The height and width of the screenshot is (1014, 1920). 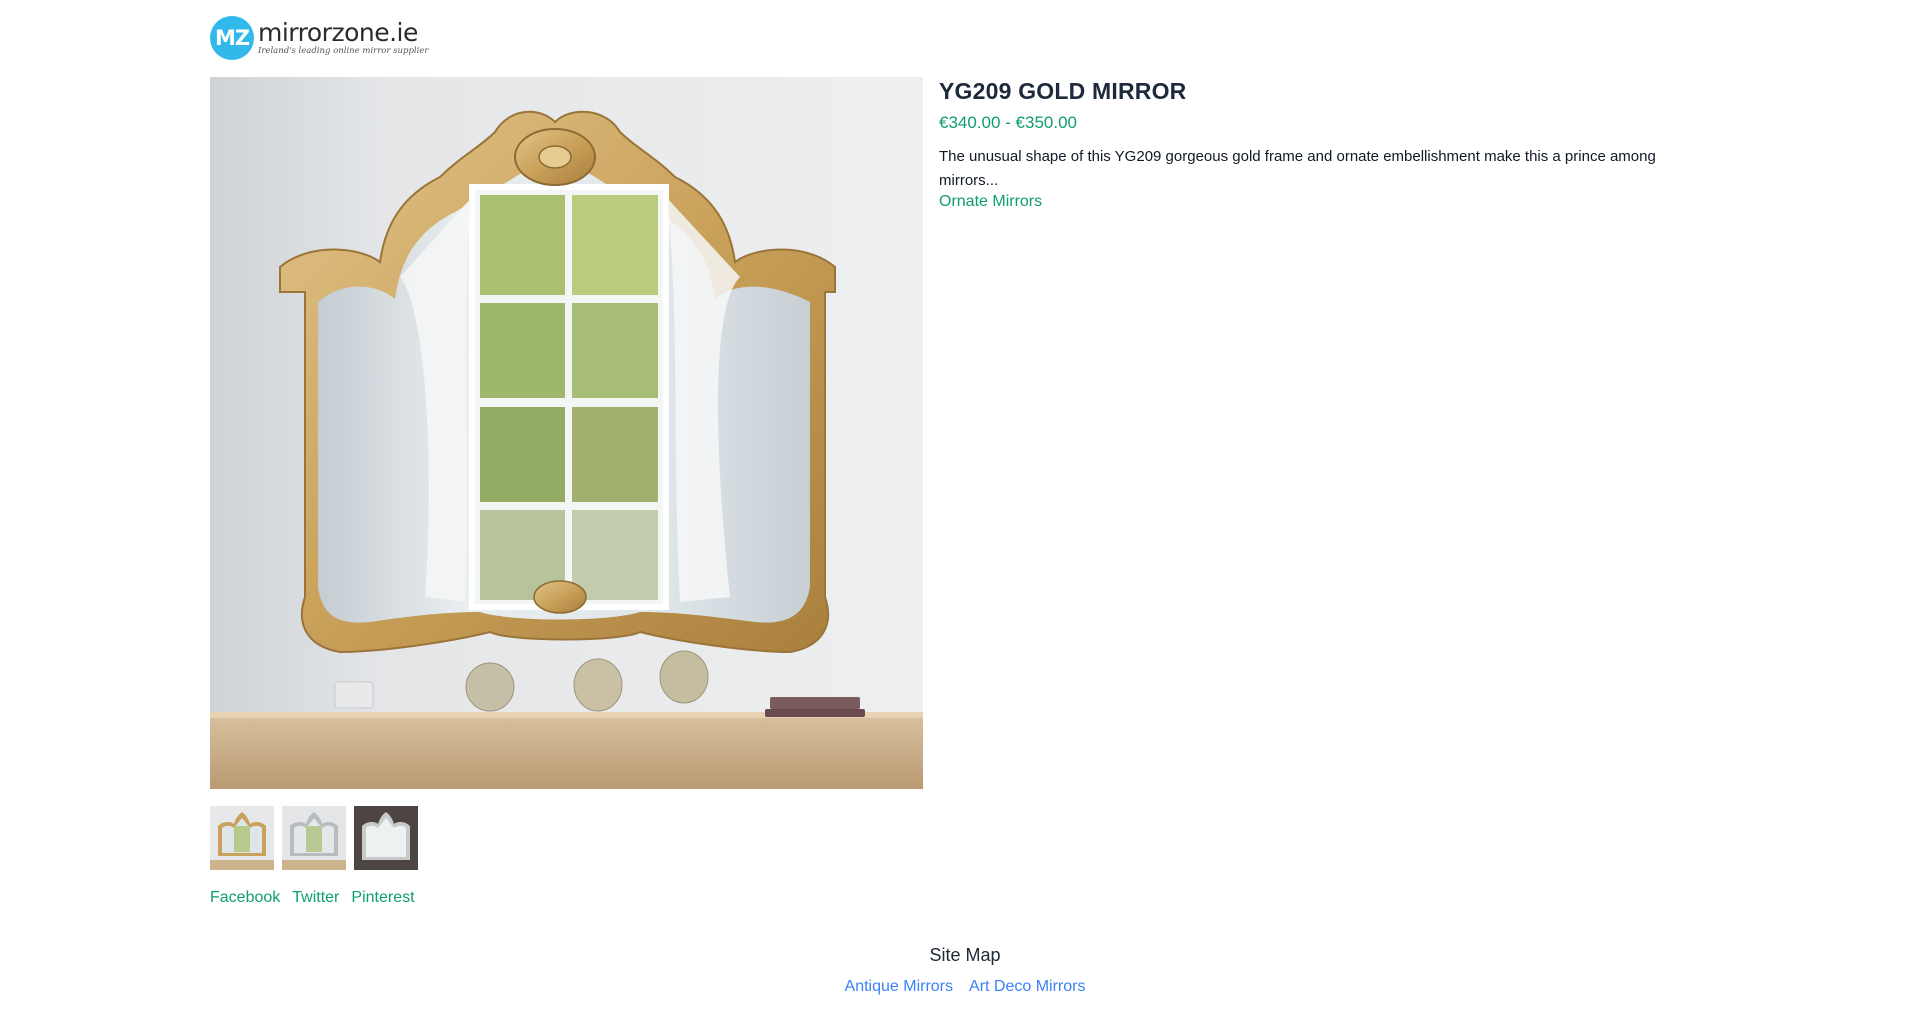 I want to click on facebook-link: Facebook, so click(x=245, y=898).